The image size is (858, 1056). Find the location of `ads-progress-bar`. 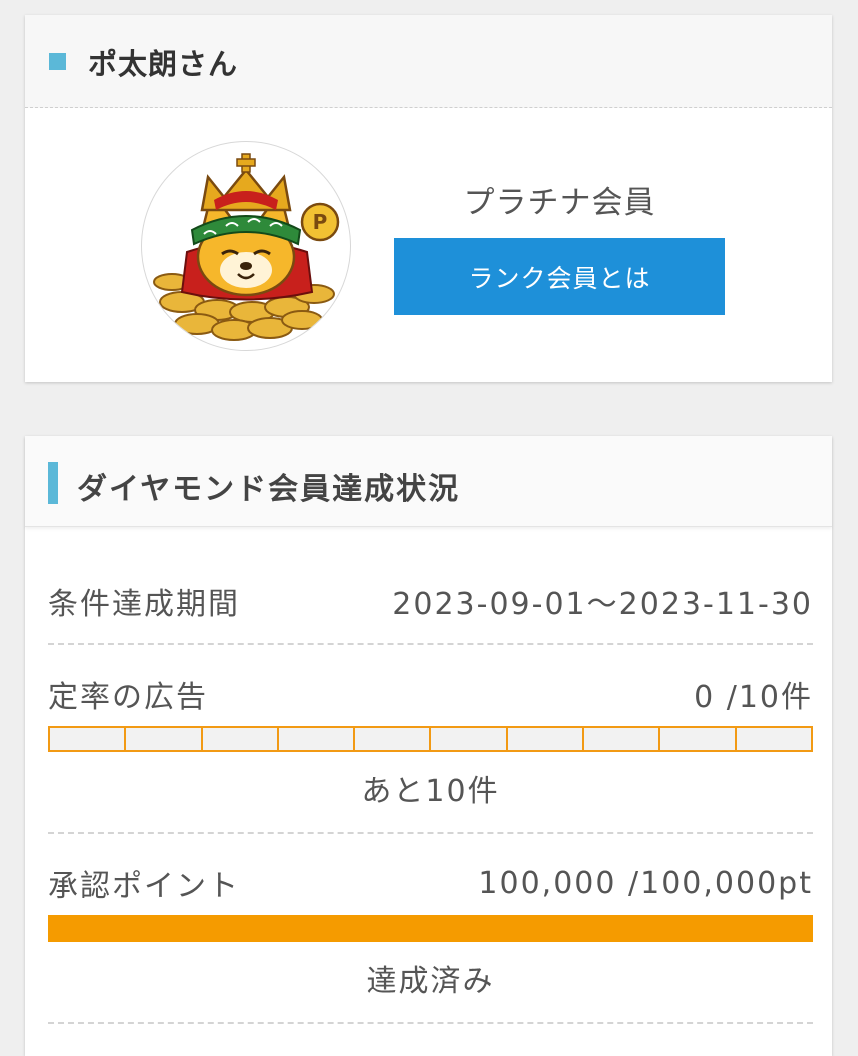

ads-progress-bar is located at coordinates (430, 739).